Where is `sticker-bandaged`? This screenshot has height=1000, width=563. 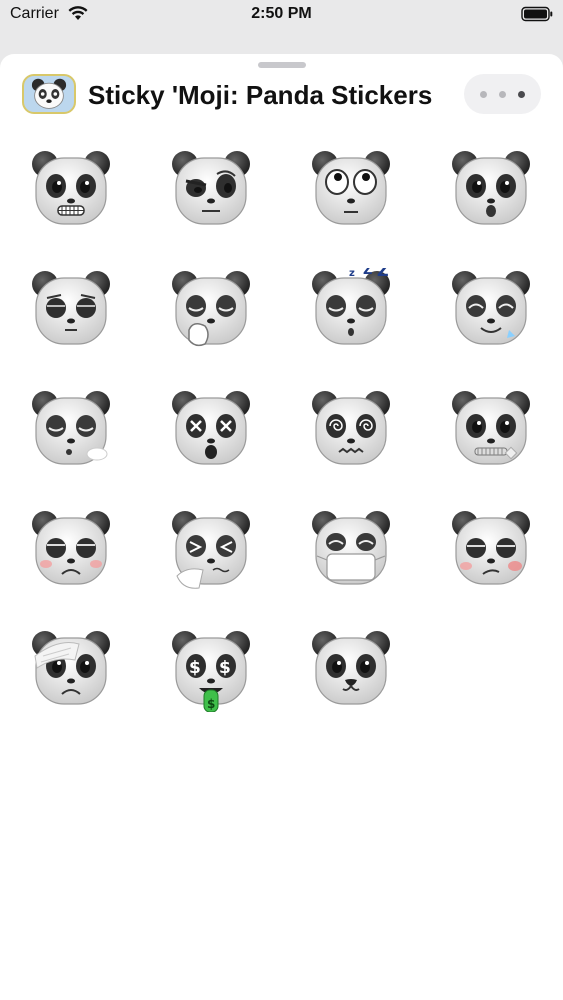
sticker-bandaged is located at coordinates (71, 670).